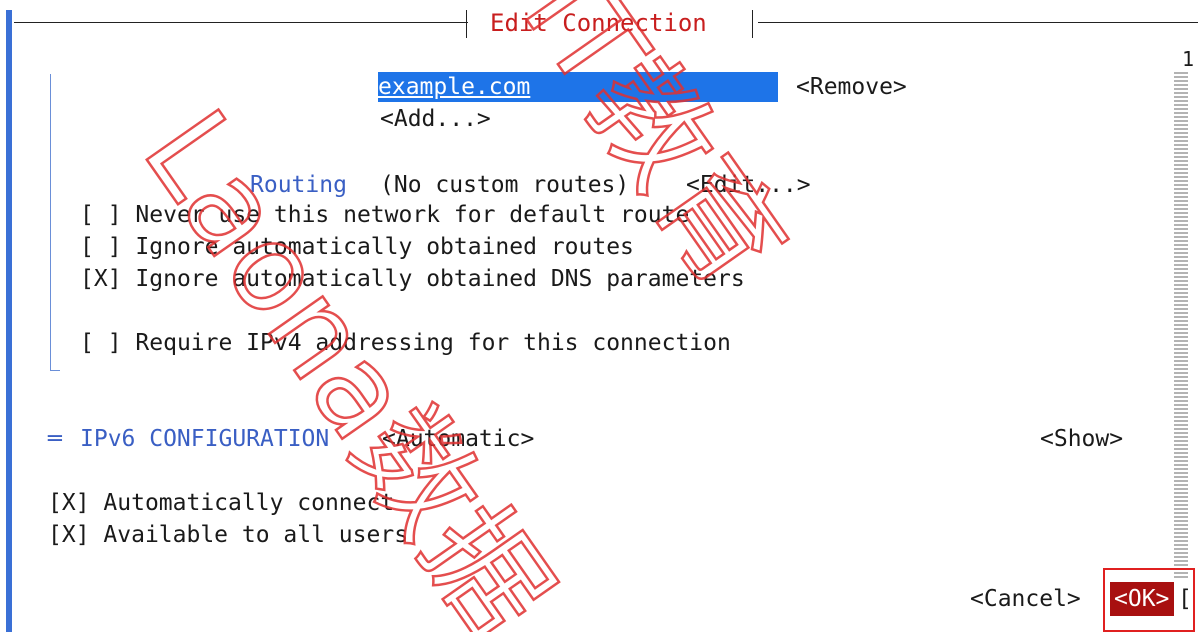 The image size is (1198, 632). Describe the element at coordinates (578, 87) in the screenshot. I see `search-domain-input: example.com` at that location.